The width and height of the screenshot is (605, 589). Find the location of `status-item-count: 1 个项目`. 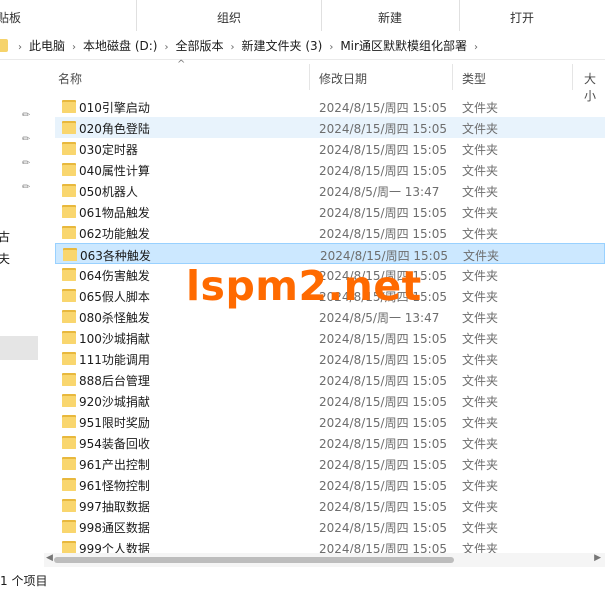

status-item-count: 1 个项目 is located at coordinates (24, 581).